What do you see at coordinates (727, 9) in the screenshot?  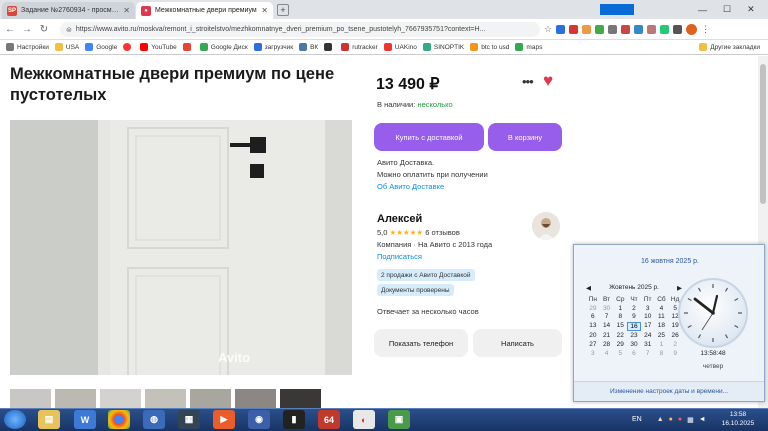 I see `maximize-icon: ☐` at bounding box center [727, 9].